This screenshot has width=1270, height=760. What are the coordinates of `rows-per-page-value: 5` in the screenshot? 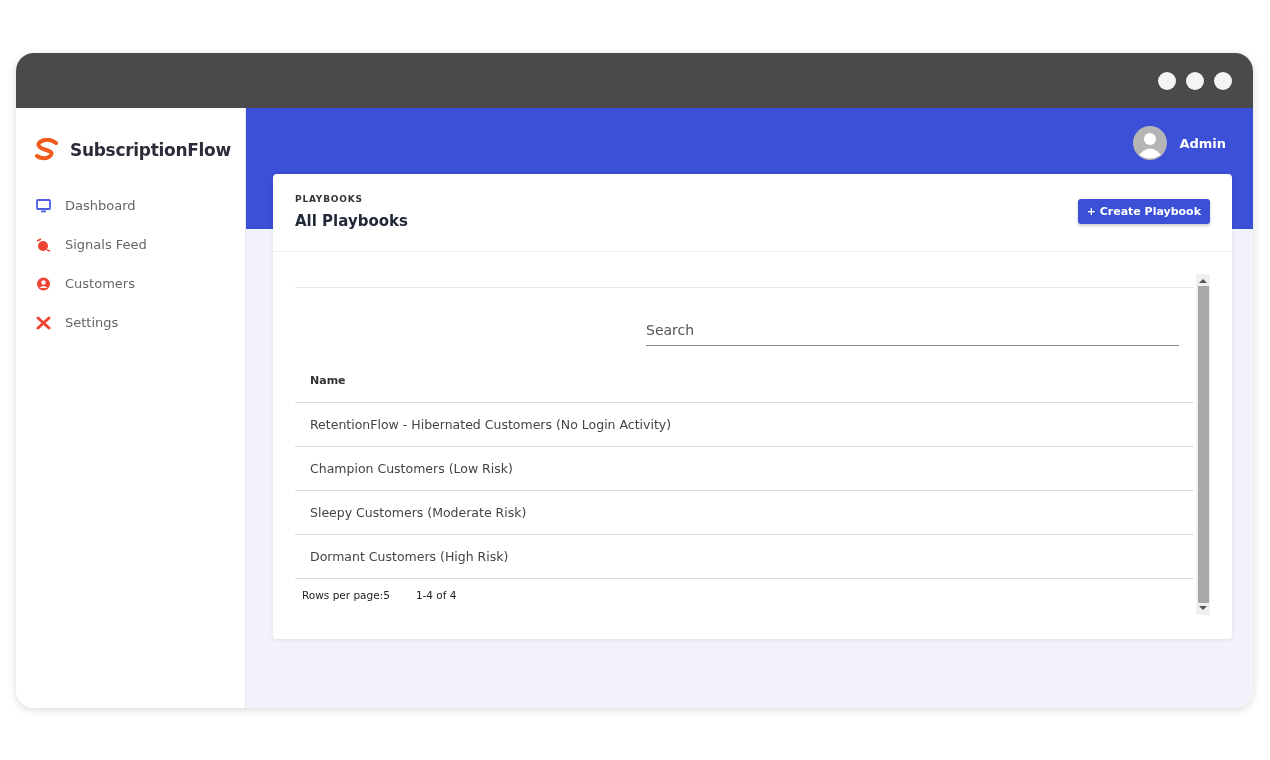 It's located at (386, 595).